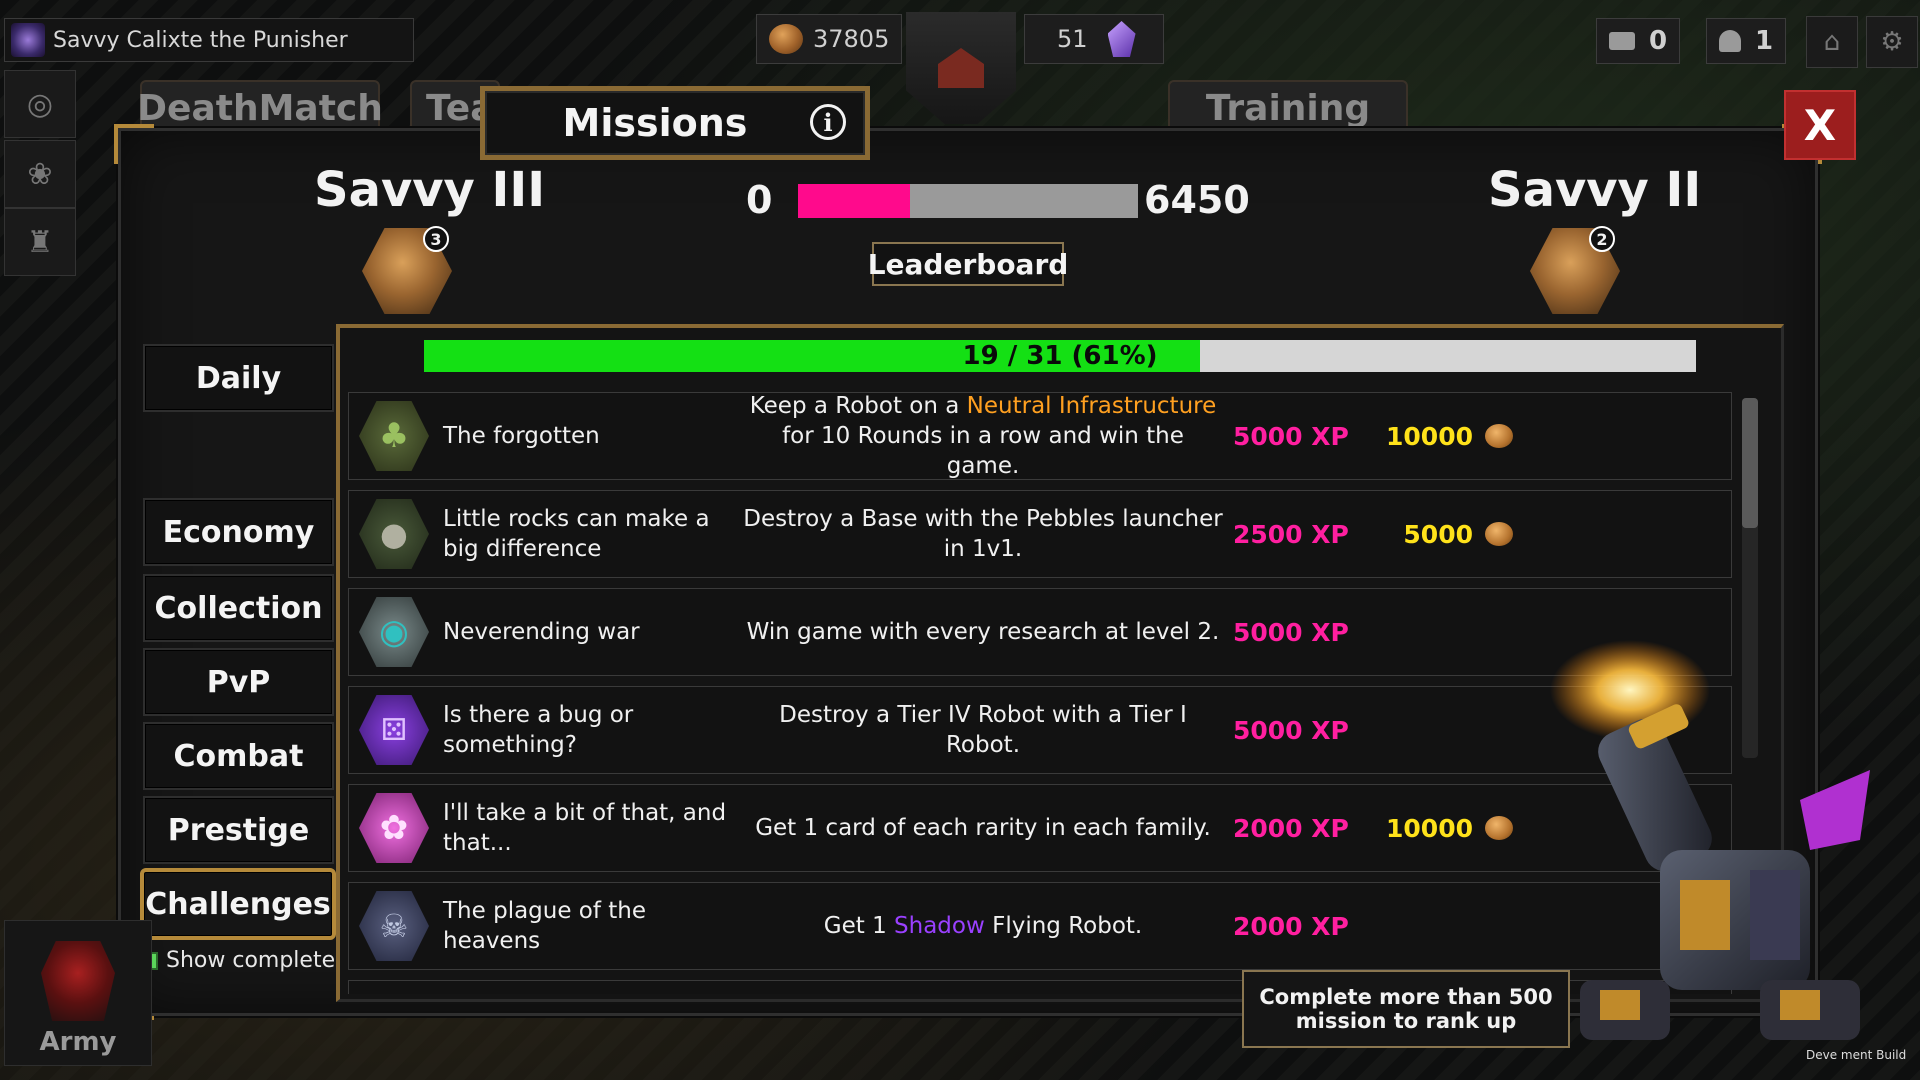  I want to click on mission-name: The plague of the heavens, so click(545, 926).